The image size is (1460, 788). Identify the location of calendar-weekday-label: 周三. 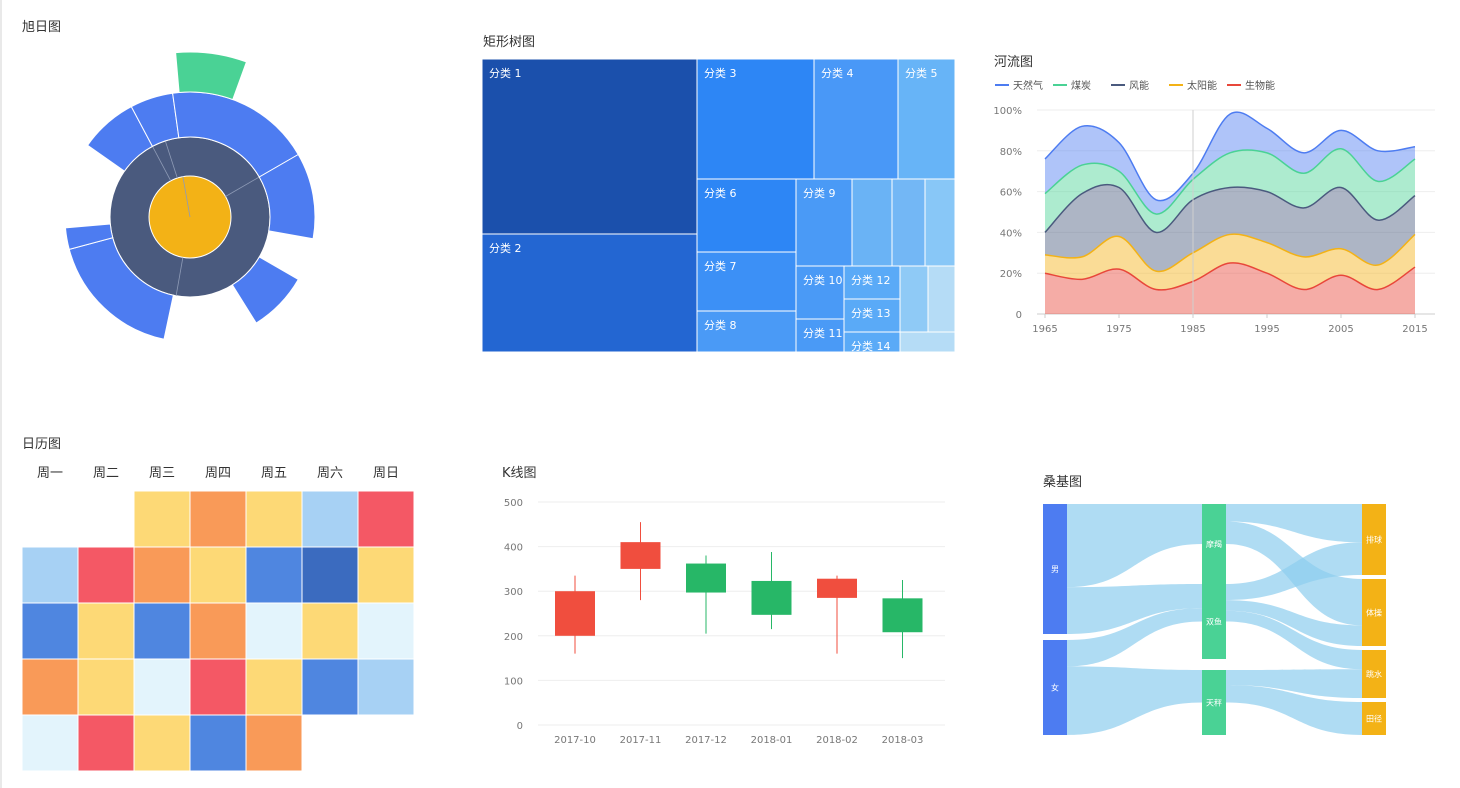
(161, 473).